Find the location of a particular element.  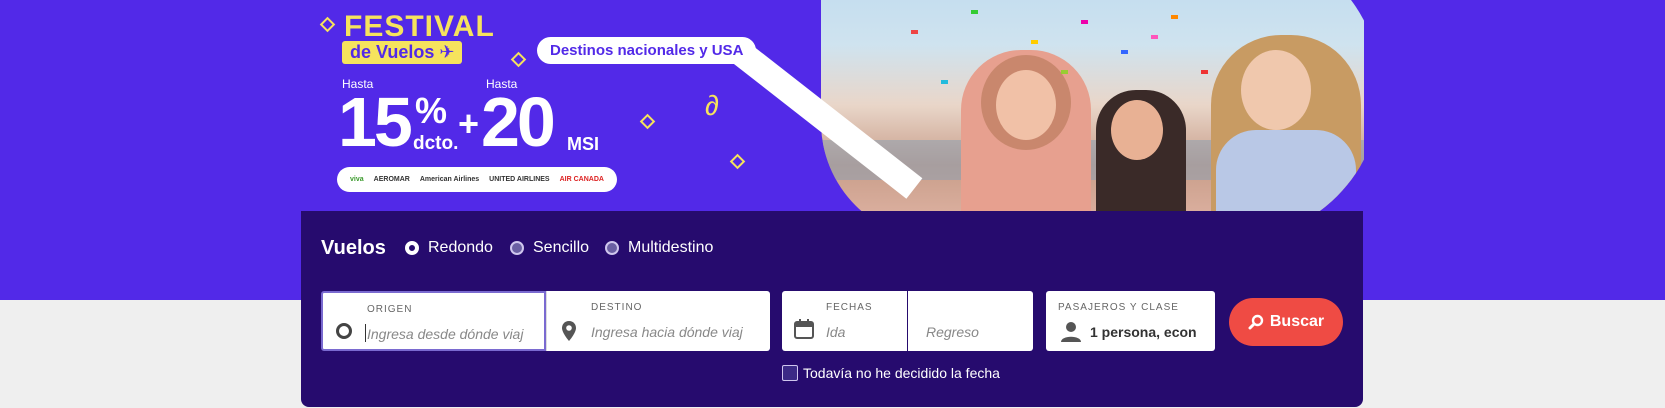

viva-logo: viva is located at coordinates (357, 179).